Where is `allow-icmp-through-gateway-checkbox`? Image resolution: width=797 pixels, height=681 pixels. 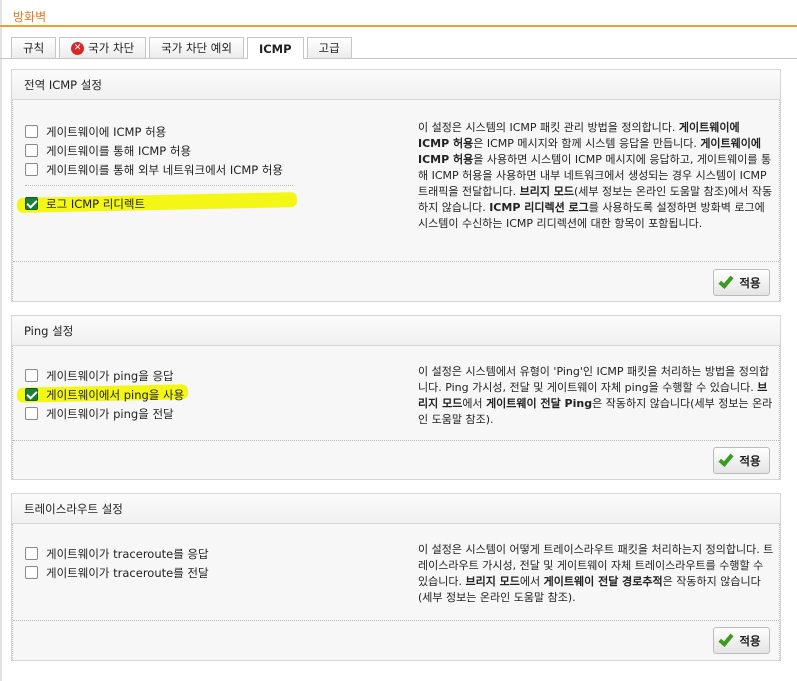
allow-icmp-through-gateway-checkbox is located at coordinates (31, 150).